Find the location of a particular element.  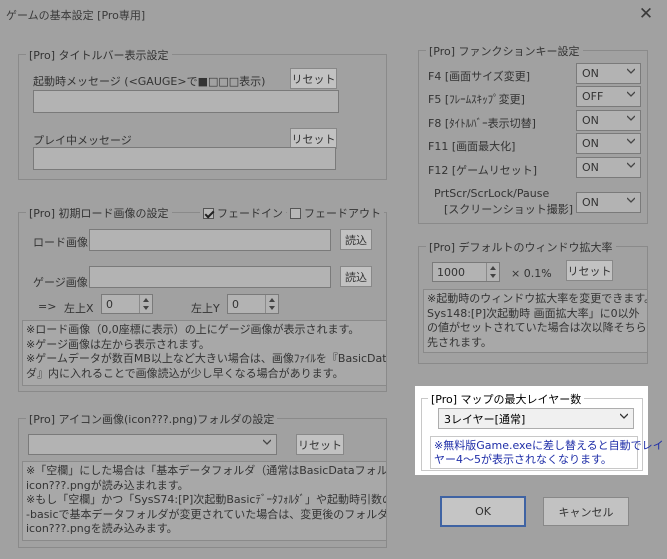

left-x-spinner: 0 is located at coordinates (127, 304).